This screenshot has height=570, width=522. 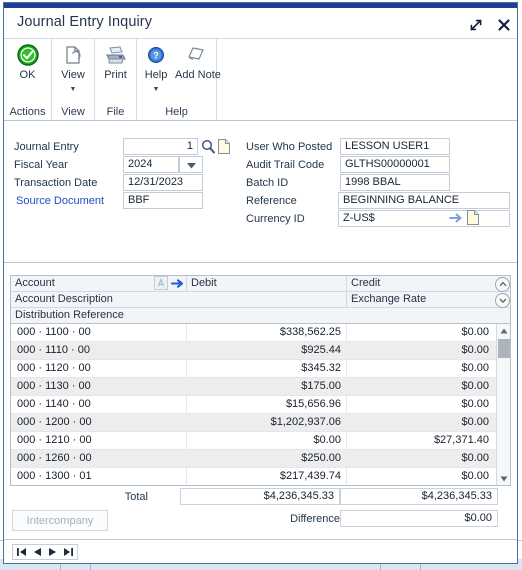 I want to click on nav-first-icon, so click(x=21, y=552).